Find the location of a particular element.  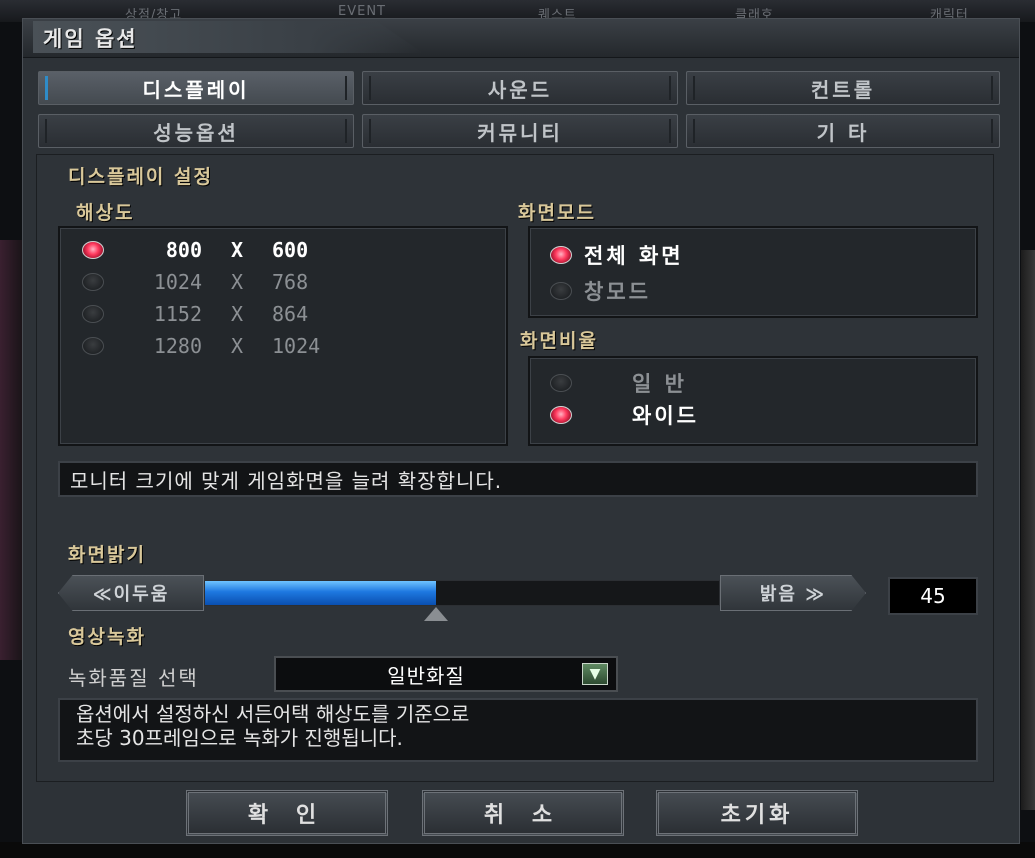

tab-label: 디스플레이 is located at coordinates (196, 89).